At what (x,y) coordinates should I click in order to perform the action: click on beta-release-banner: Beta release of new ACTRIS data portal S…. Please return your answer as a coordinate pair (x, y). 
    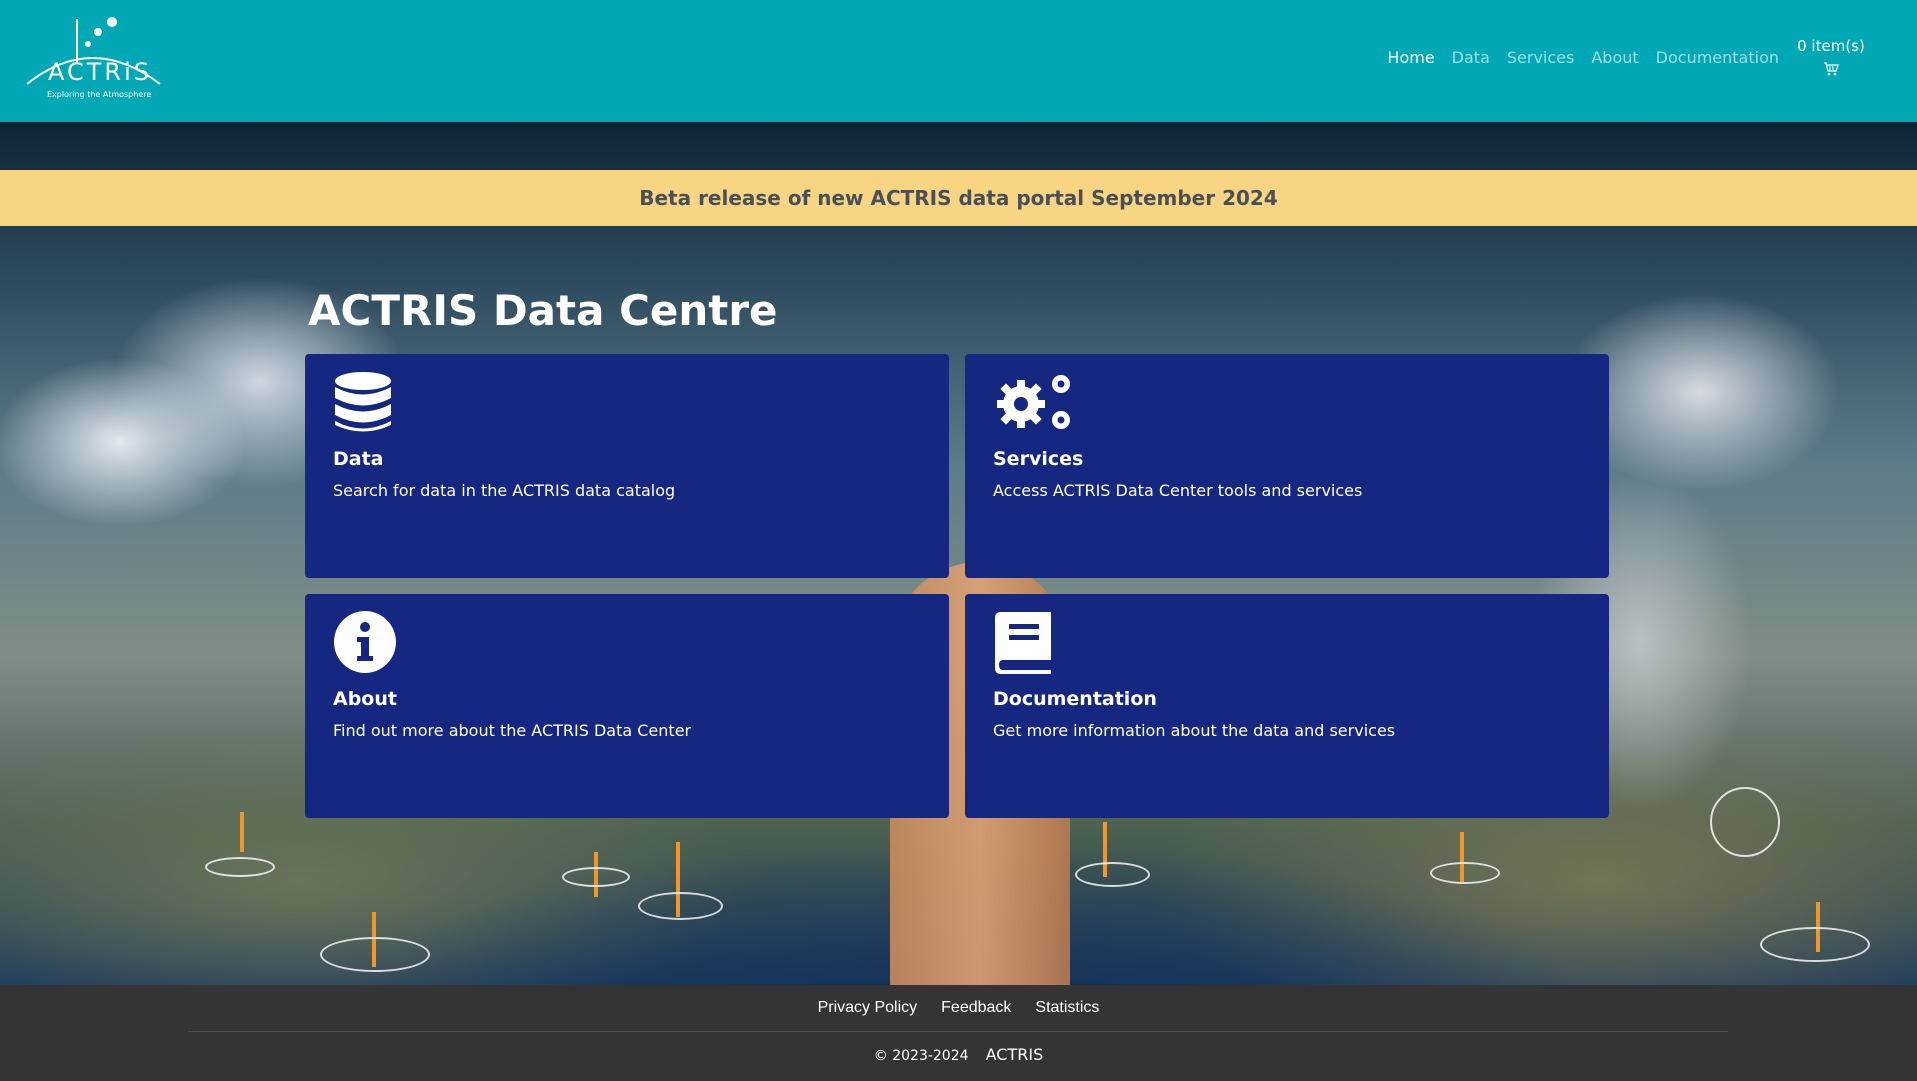
    Looking at the image, I should click on (958, 198).